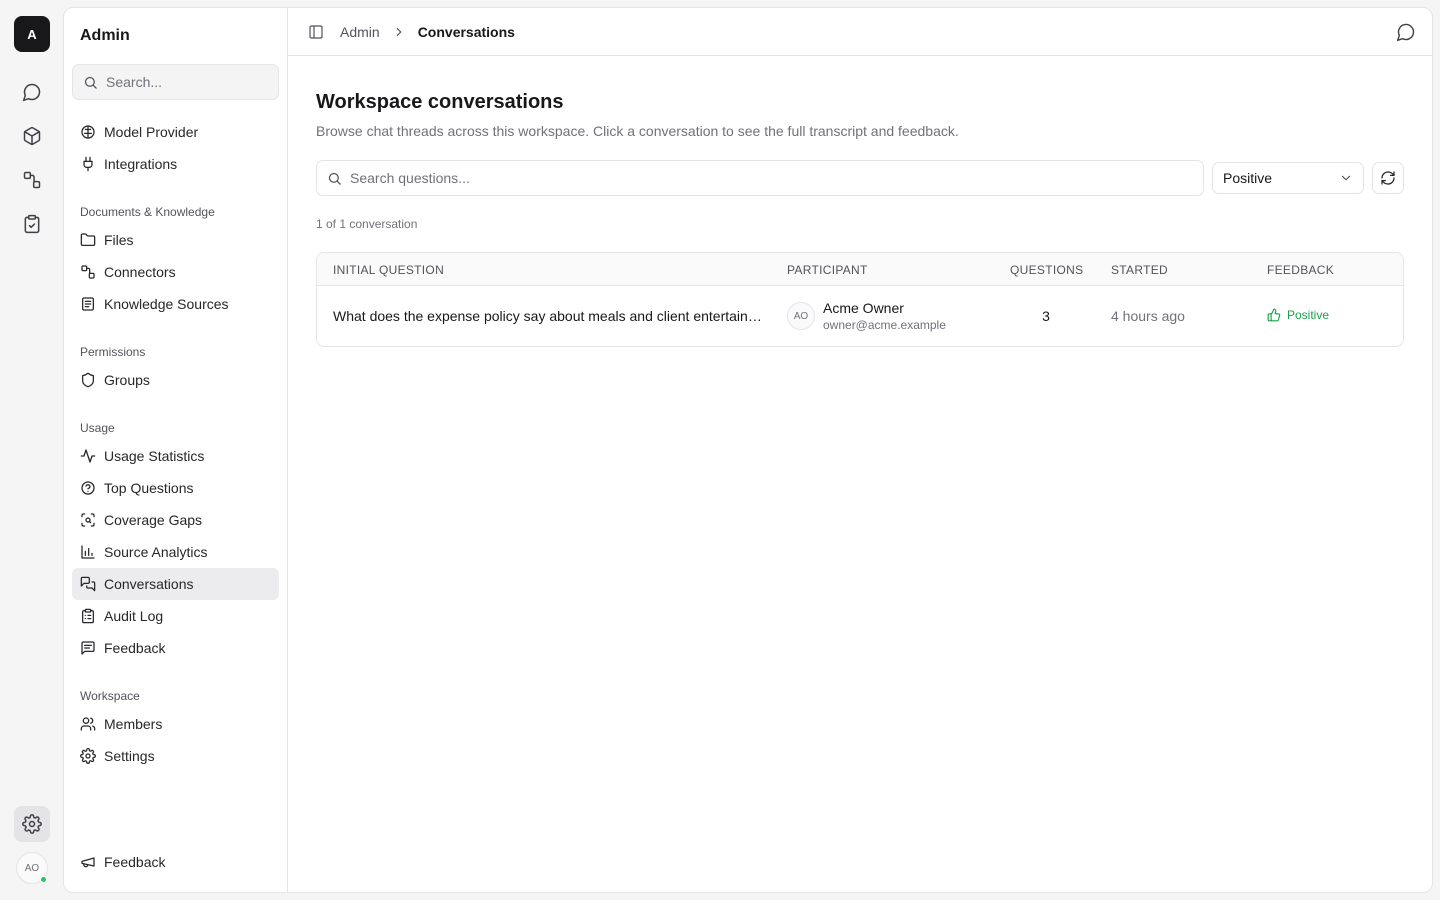 This screenshot has width=1440, height=900. Describe the element at coordinates (389, 270) in the screenshot. I see `col-initial-question: INITIAL QUESTION` at that location.